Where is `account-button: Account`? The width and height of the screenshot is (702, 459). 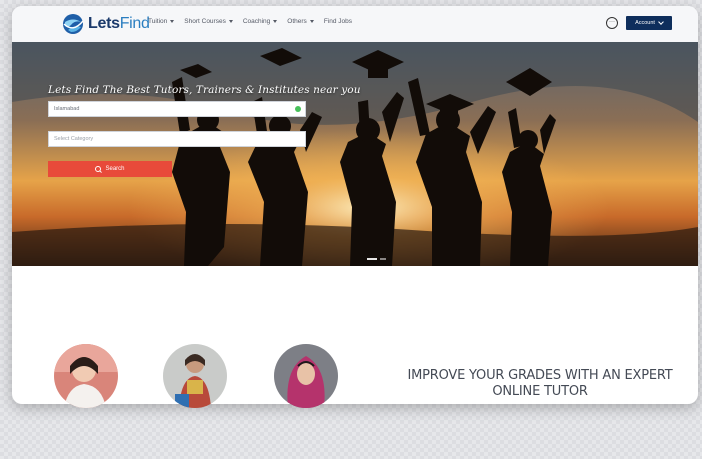
account-button: Account is located at coordinates (649, 23).